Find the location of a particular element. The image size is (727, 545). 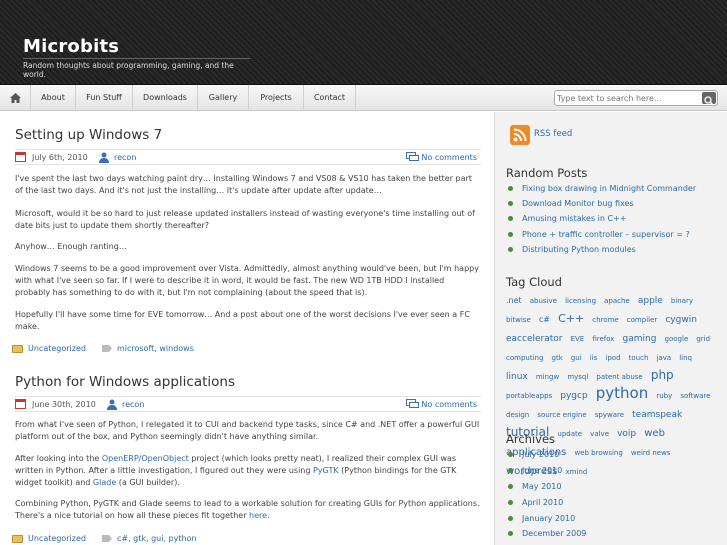

tag-link: source engine is located at coordinates (561, 415).